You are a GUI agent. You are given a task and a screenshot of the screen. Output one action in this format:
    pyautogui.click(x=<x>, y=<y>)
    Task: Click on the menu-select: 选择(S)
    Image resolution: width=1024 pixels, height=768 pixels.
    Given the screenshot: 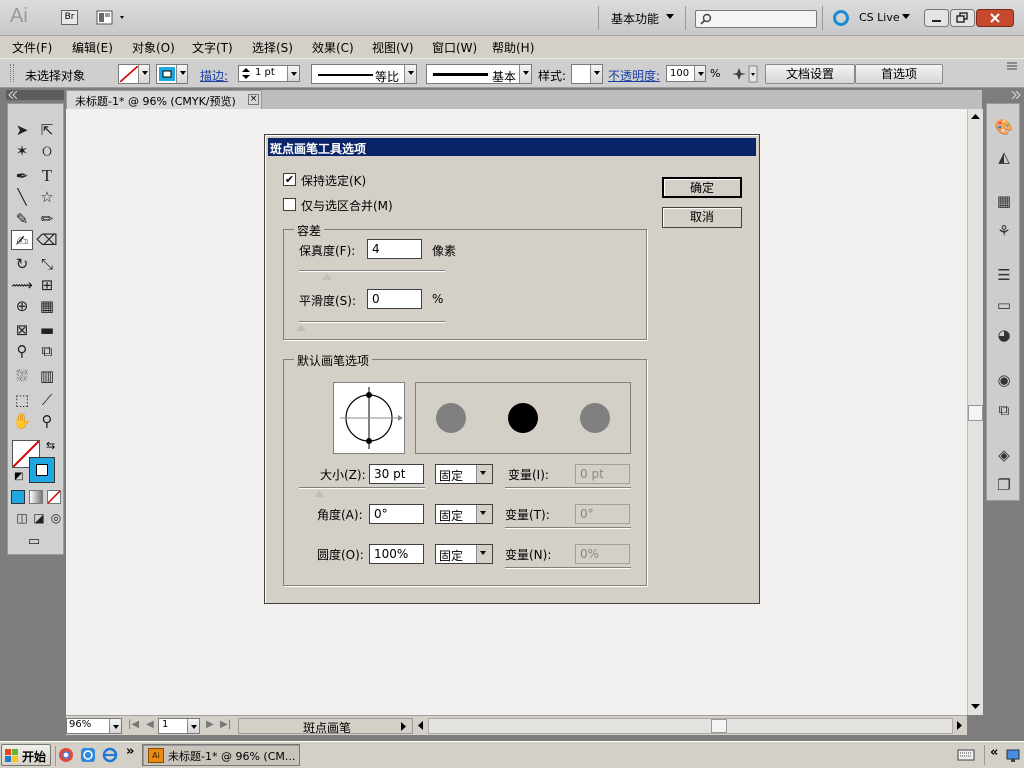 What is the action you would take?
    pyautogui.click(x=272, y=47)
    